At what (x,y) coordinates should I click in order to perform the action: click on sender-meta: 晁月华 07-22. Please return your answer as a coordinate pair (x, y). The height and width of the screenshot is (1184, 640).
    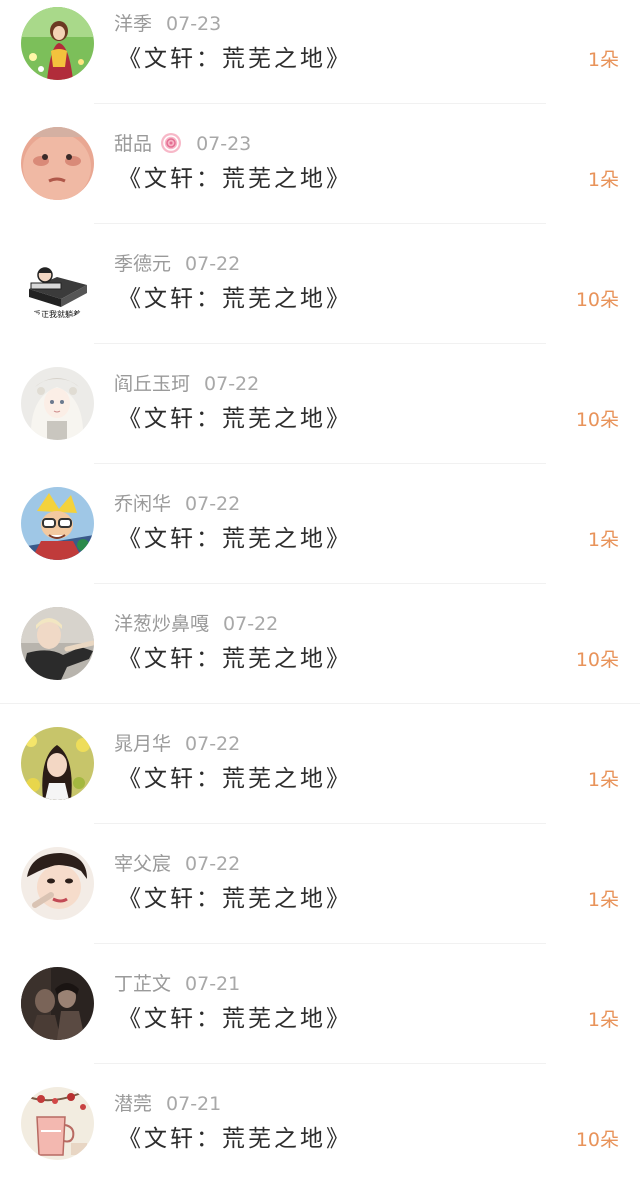
    Looking at the image, I should click on (177, 744).